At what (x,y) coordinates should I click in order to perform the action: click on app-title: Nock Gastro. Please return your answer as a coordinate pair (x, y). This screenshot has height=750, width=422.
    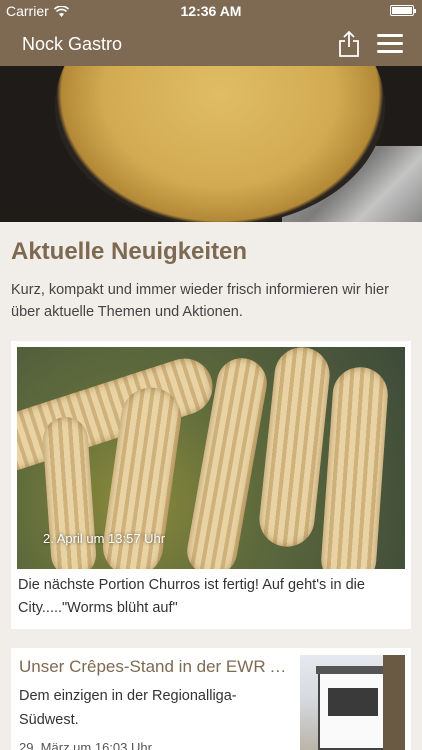
    Looking at the image, I should click on (72, 44).